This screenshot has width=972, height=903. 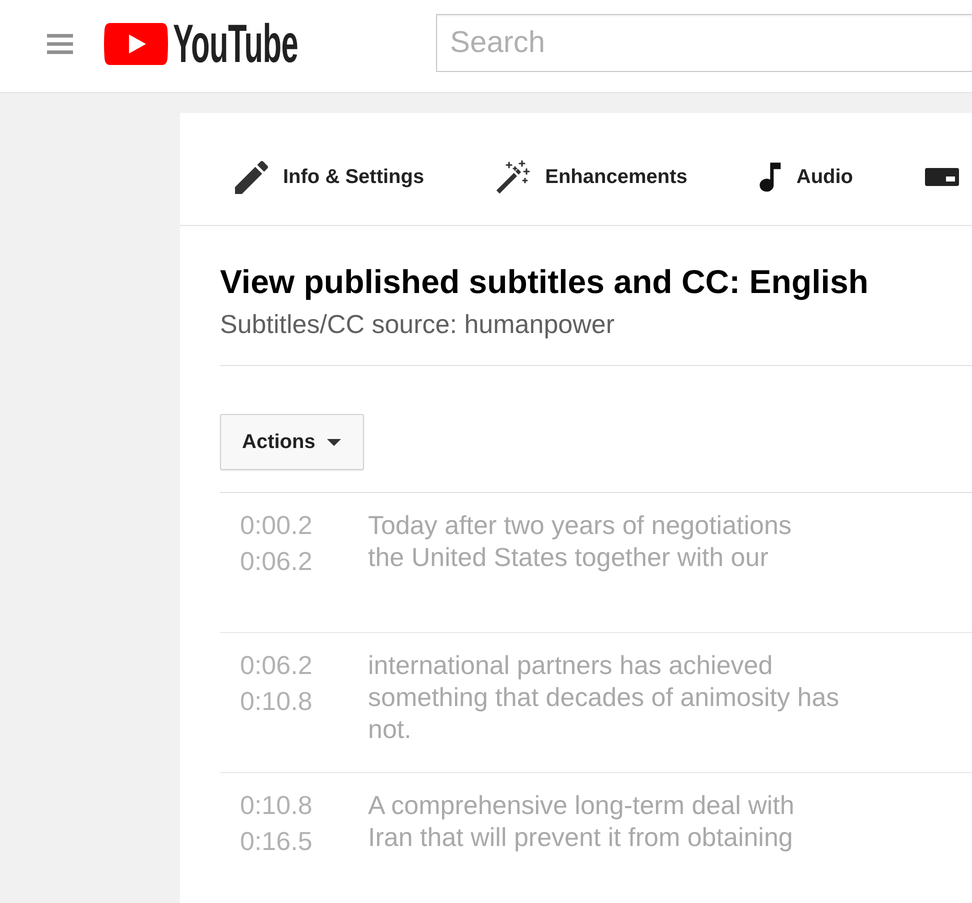 What do you see at coordinates (513, 177) in the screenshot?
I see `magic-wand-icon` at bounding box center [513, 177].